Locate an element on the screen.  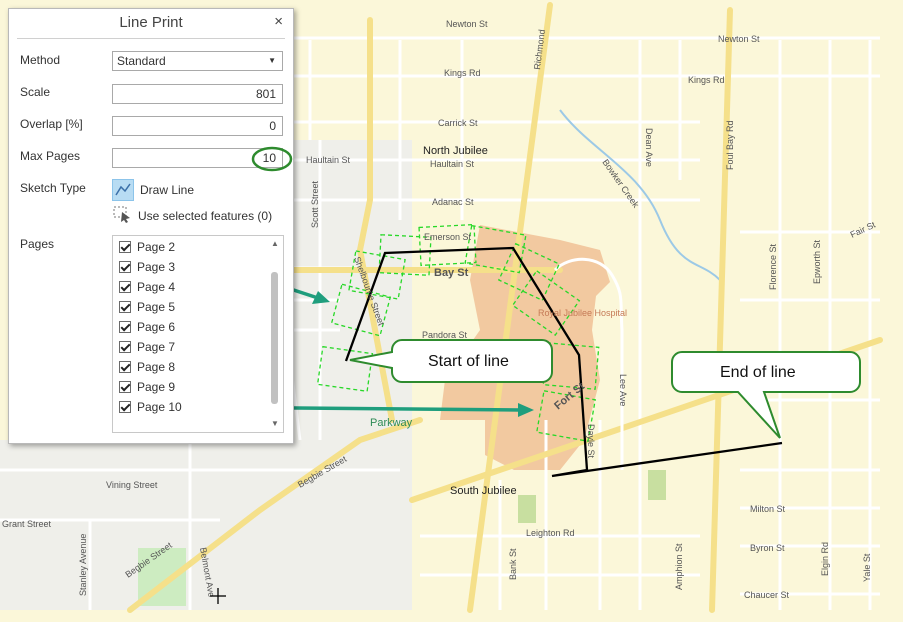
pages-label: Pages is located at coordinates (37, 244).